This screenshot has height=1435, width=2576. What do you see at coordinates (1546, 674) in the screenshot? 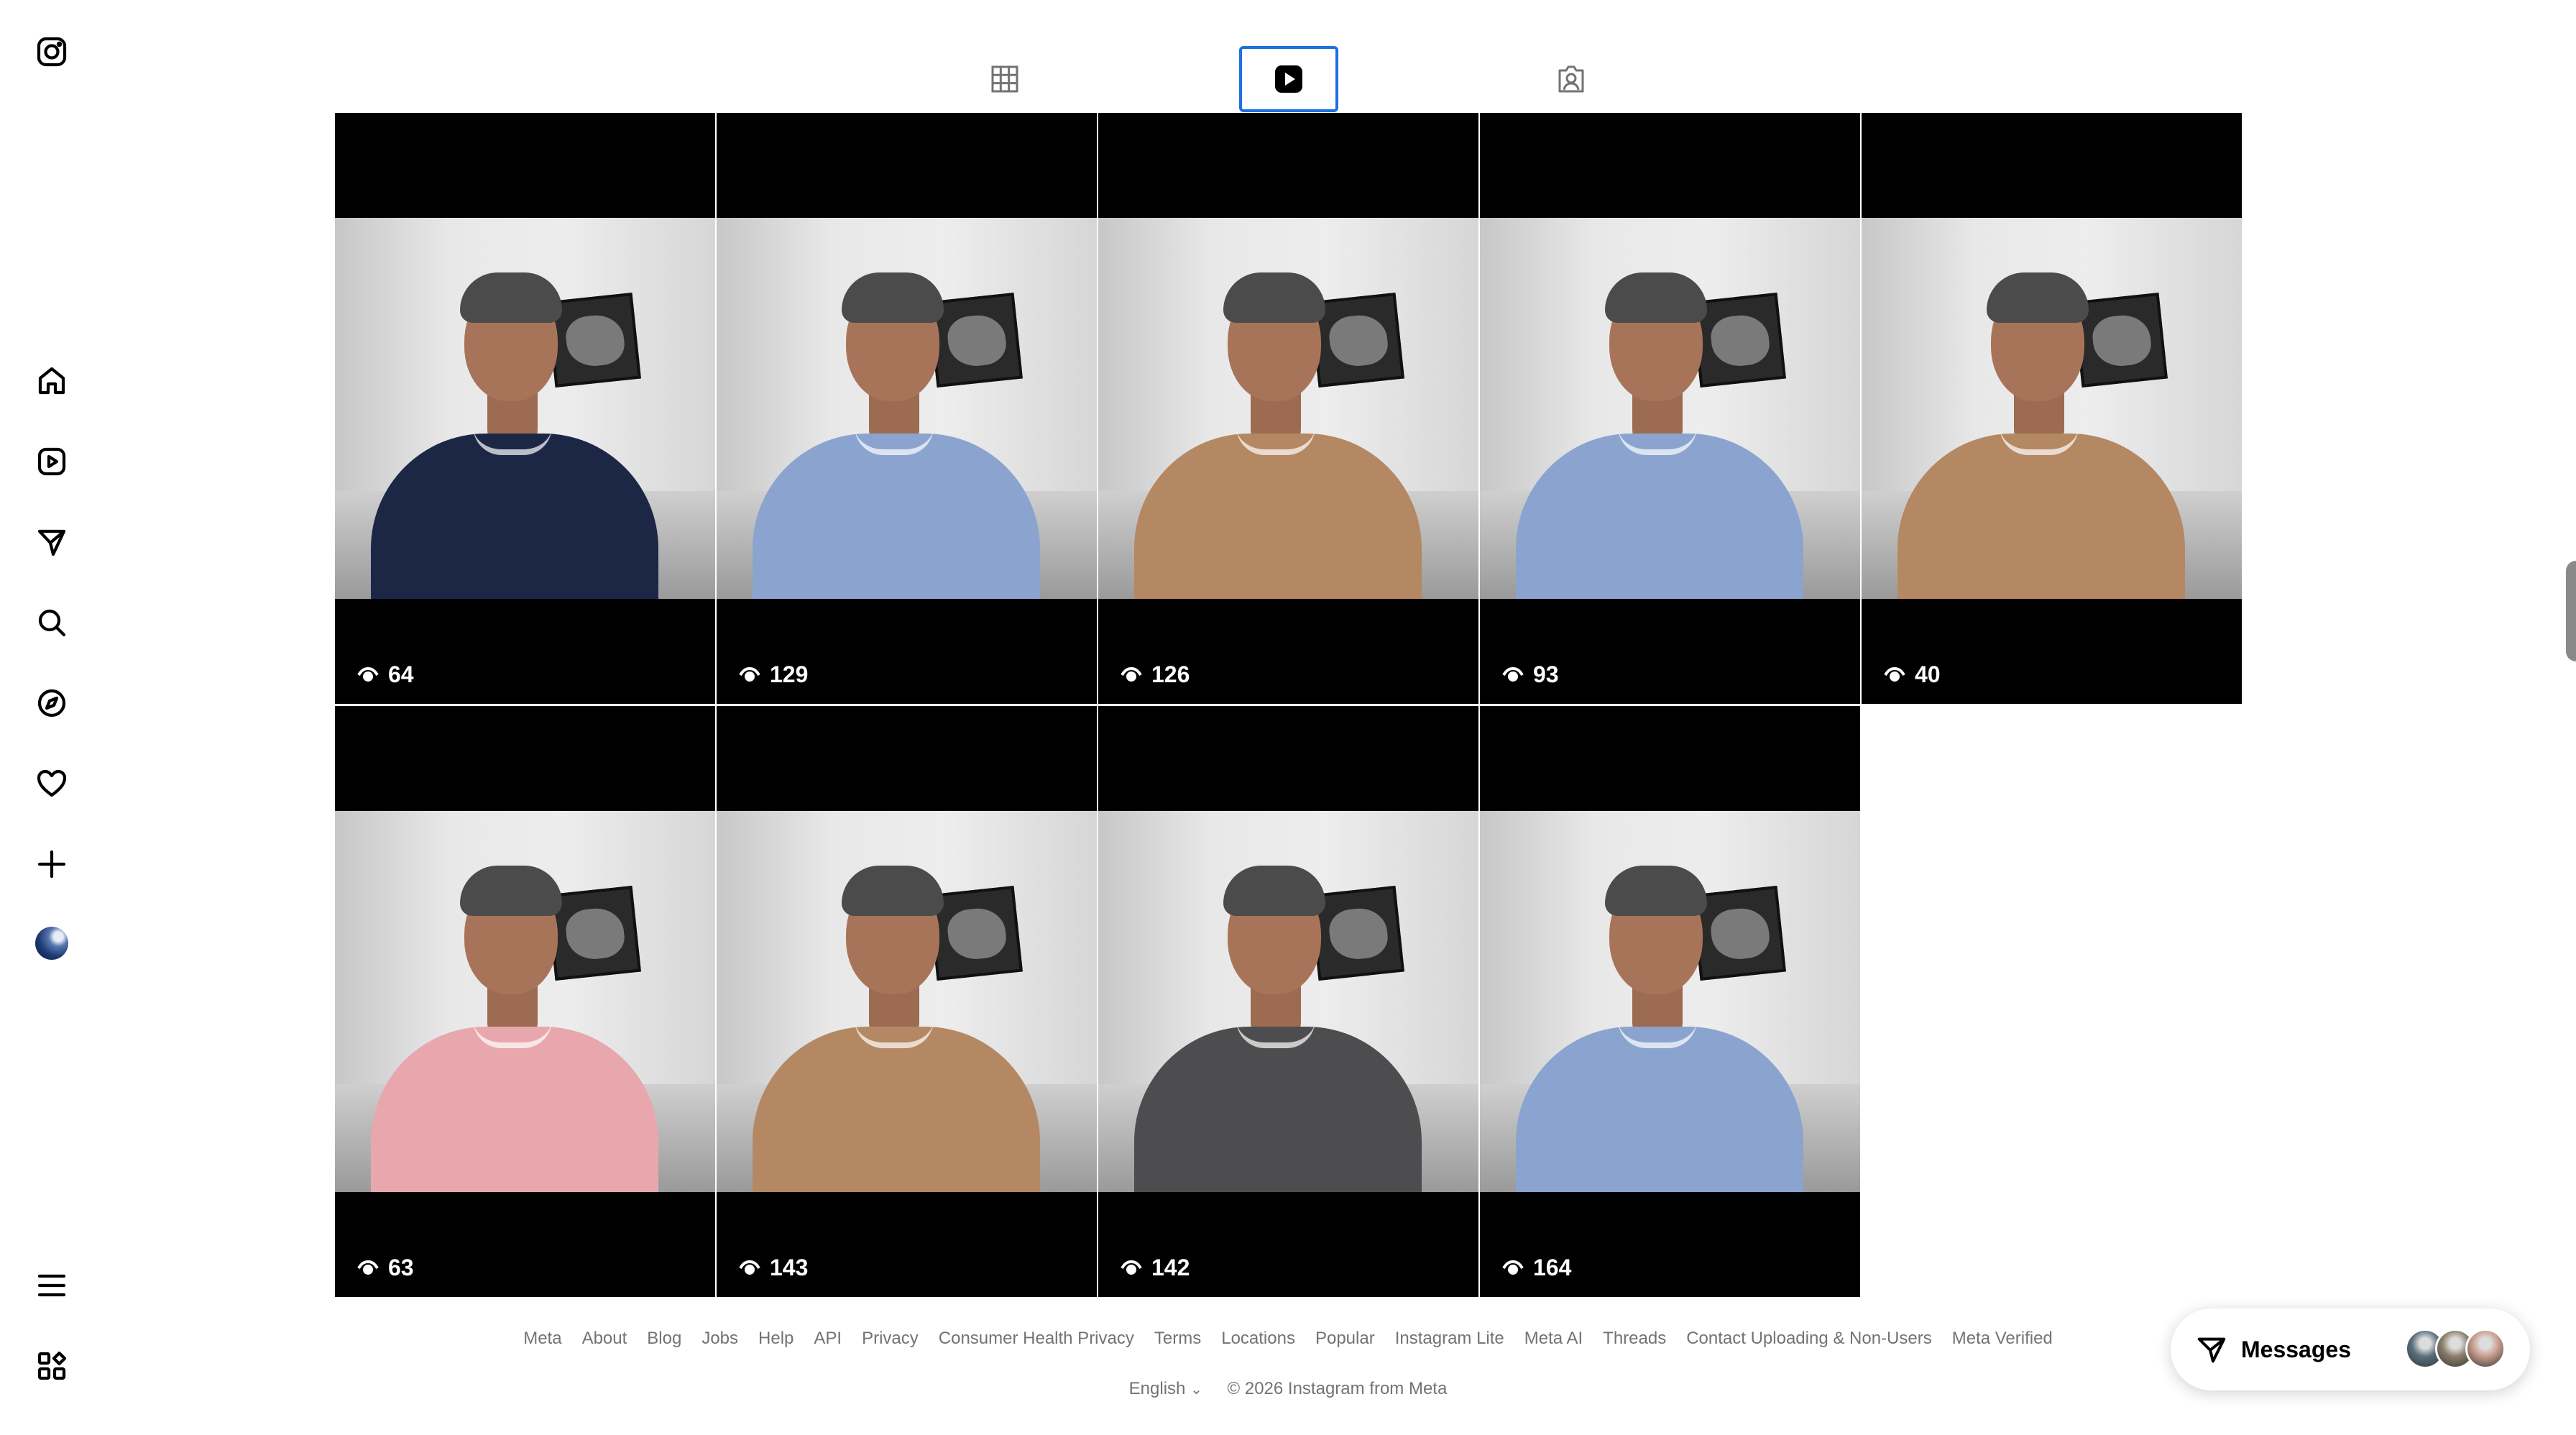
I see `view-count-value: 93` at bounding box center [1546, 674].